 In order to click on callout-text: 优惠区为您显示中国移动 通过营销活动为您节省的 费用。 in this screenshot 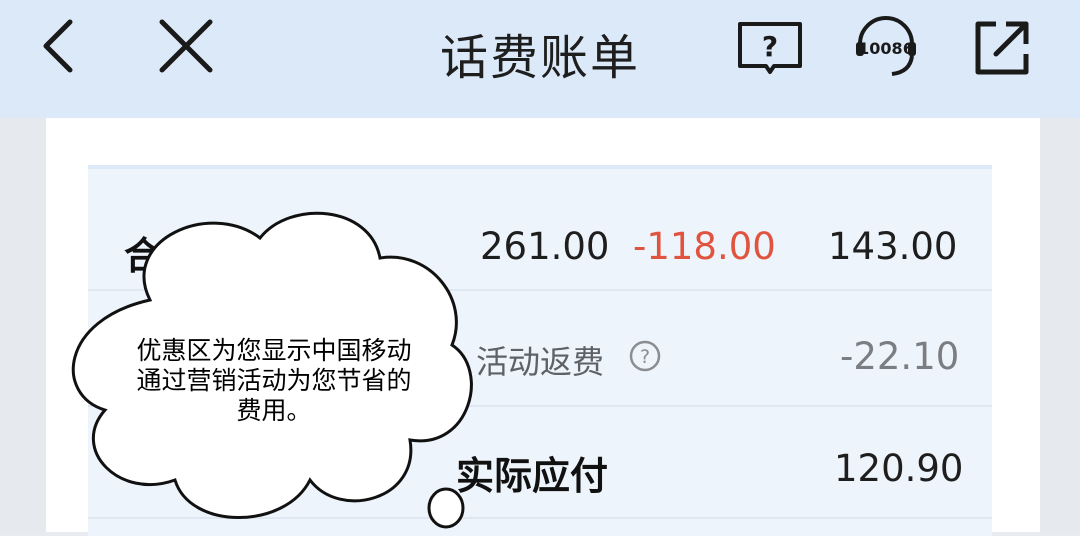, I will do `click(274, 381)`.